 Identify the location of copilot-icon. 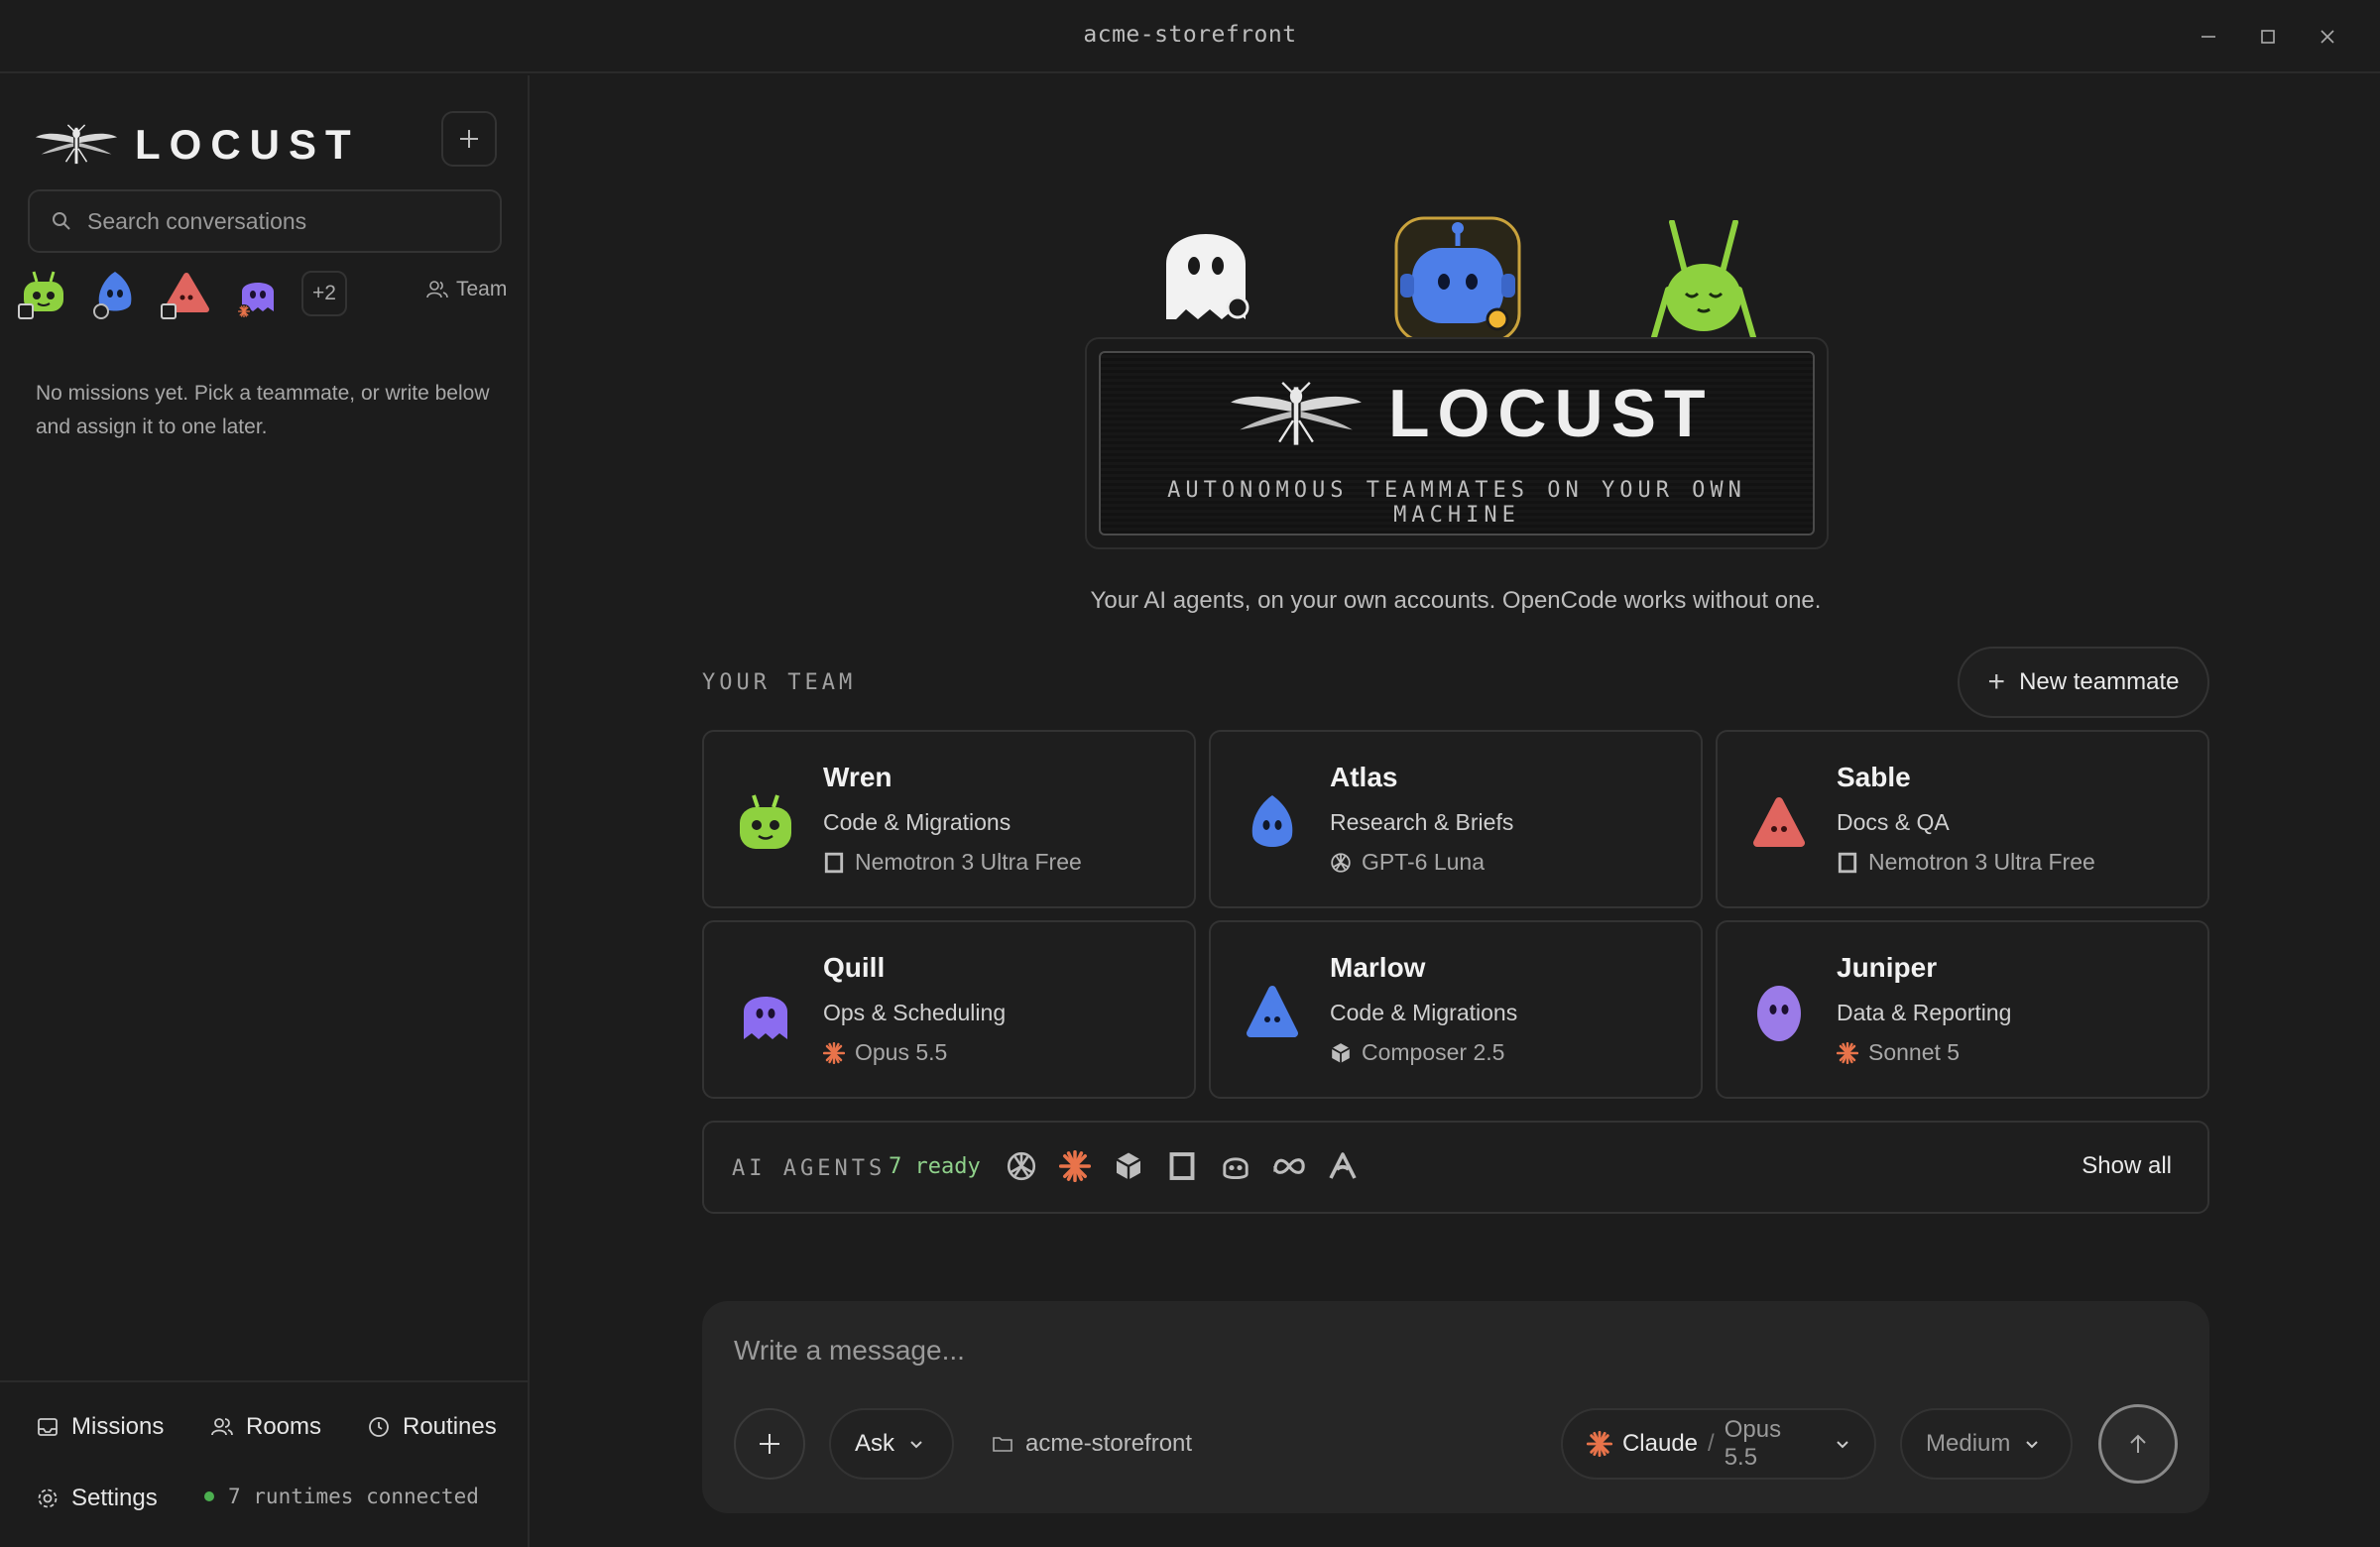
(1235, 1166).